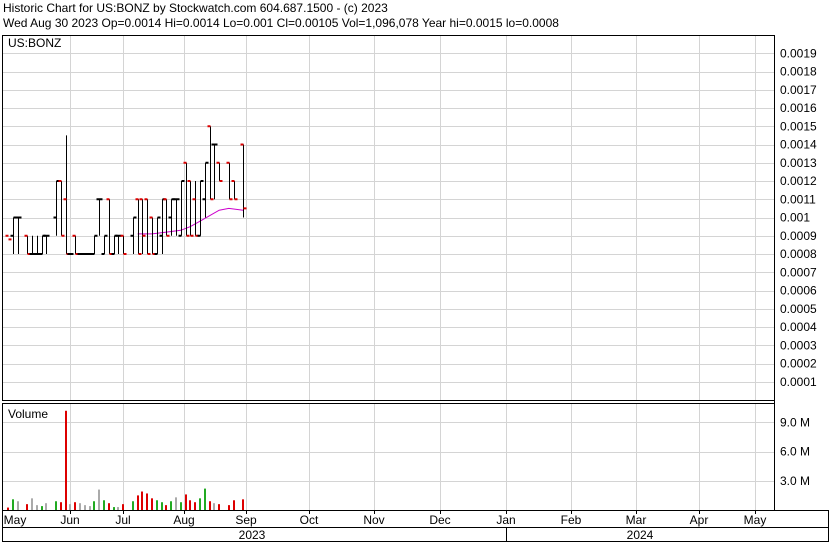 The image size is (830, 543). What do you see at coordinates (798, 53) in the screenshot?
I see `price-tick-label: 0.0019` at bounding box center [798, 53].